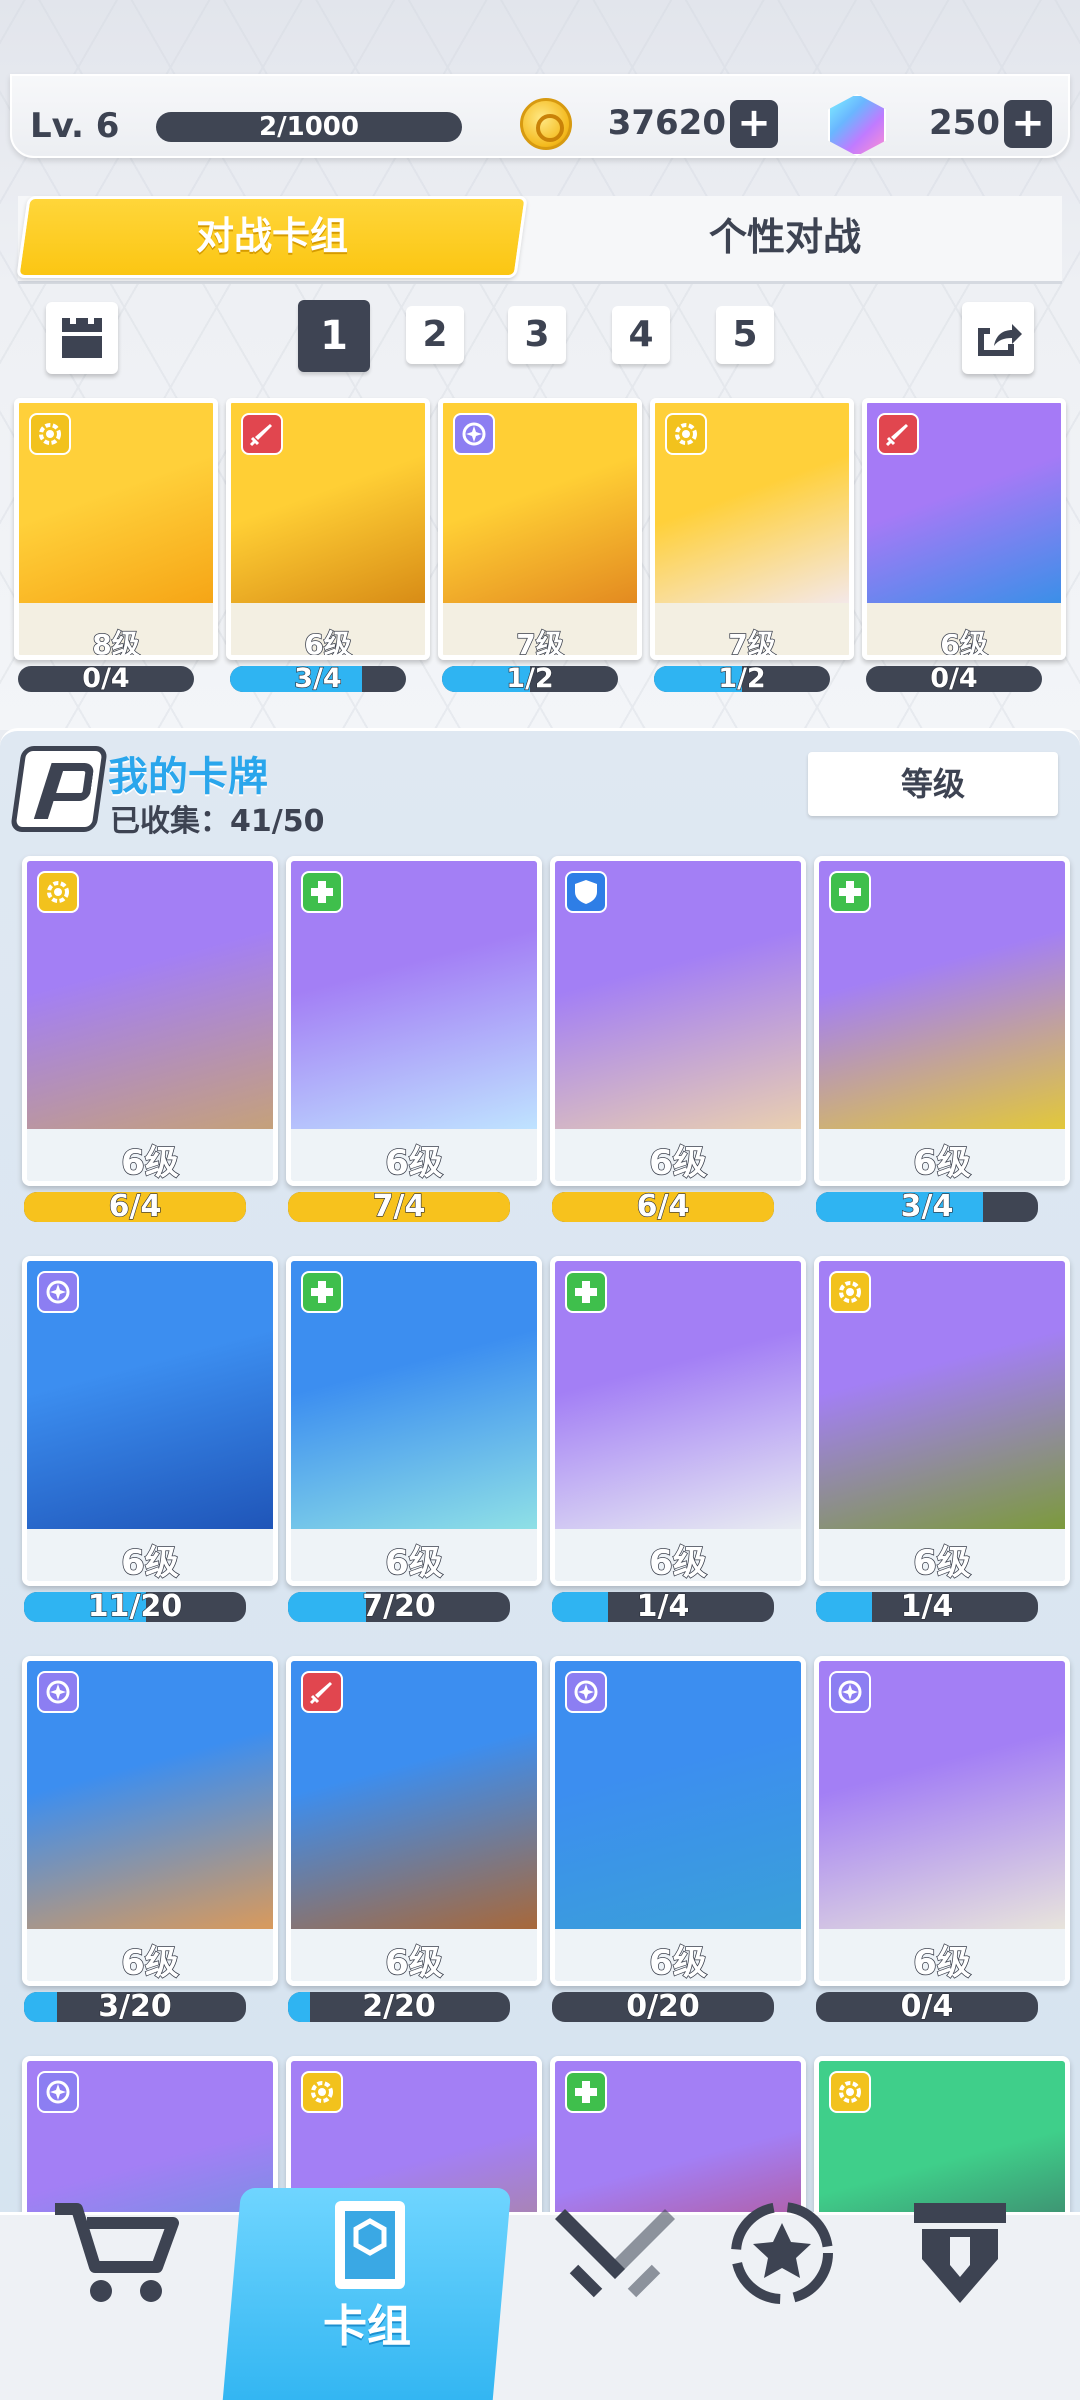 Image resolution: width=1080 pixels, height=2400 pixels. I want to click on my-cards-title: 我的卡牌, so click(188, 777).